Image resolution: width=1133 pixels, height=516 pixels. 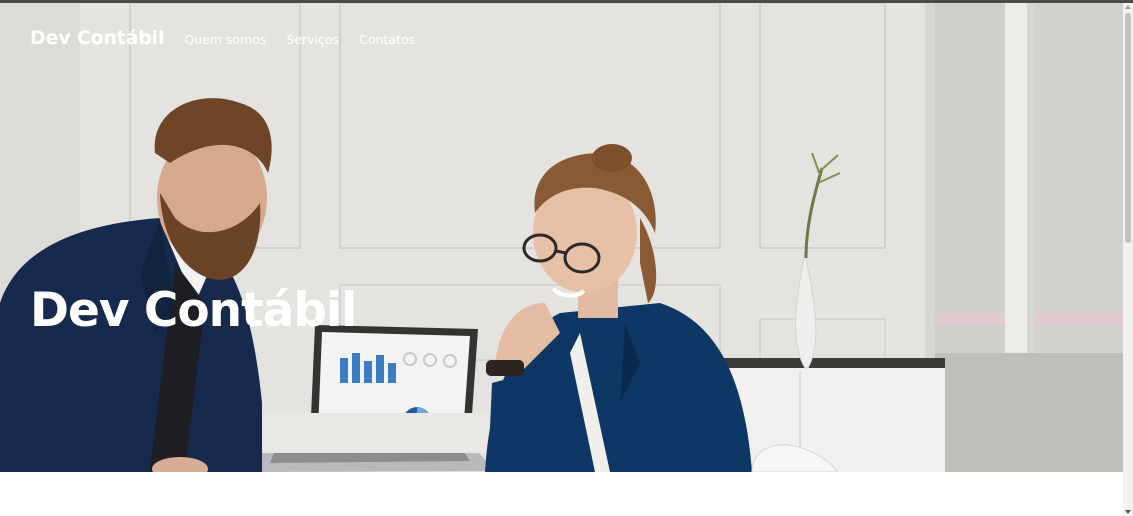 I want to click on nav-link-quem-somos: Quem somos, so click(x=225, y=39).